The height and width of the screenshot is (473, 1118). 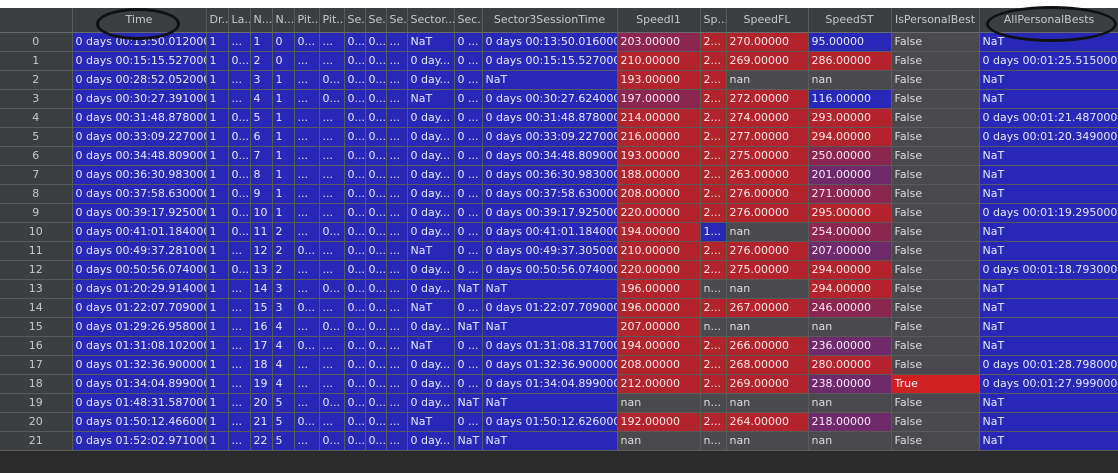 I want to click on table-cell: 194.00000, so click(x=659, y=232).